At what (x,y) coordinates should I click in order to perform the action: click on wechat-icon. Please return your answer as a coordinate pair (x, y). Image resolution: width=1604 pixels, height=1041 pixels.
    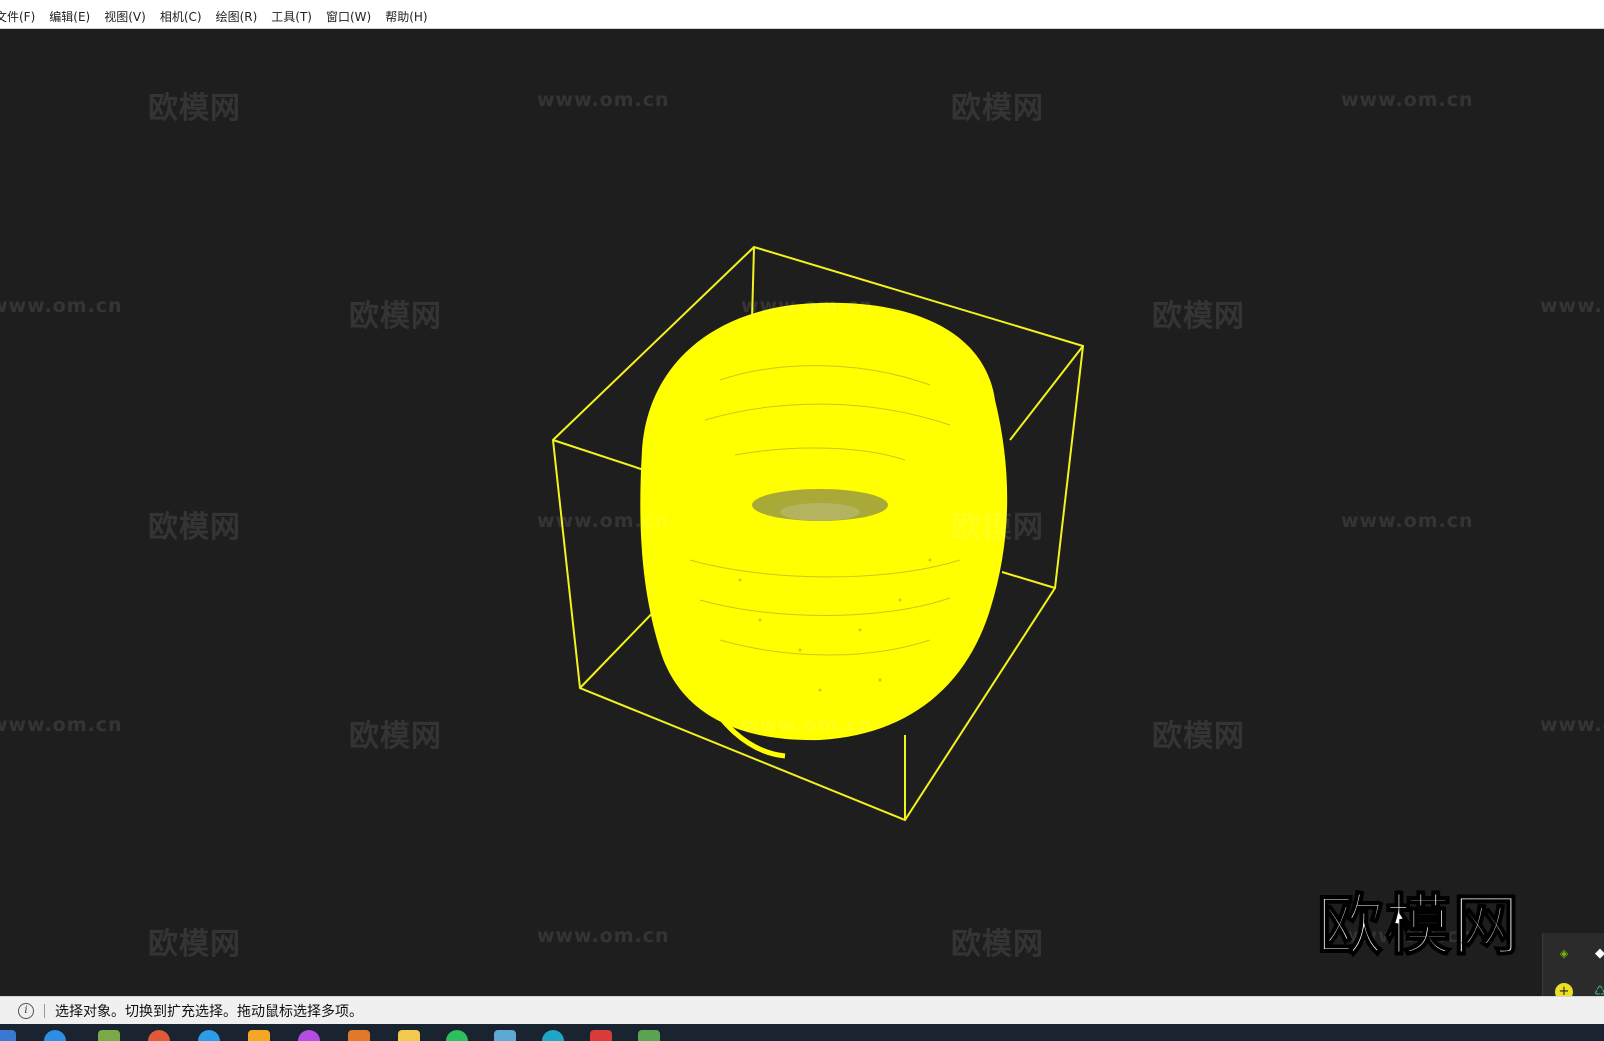
    Looking at the image, I should click on (457, 1035).